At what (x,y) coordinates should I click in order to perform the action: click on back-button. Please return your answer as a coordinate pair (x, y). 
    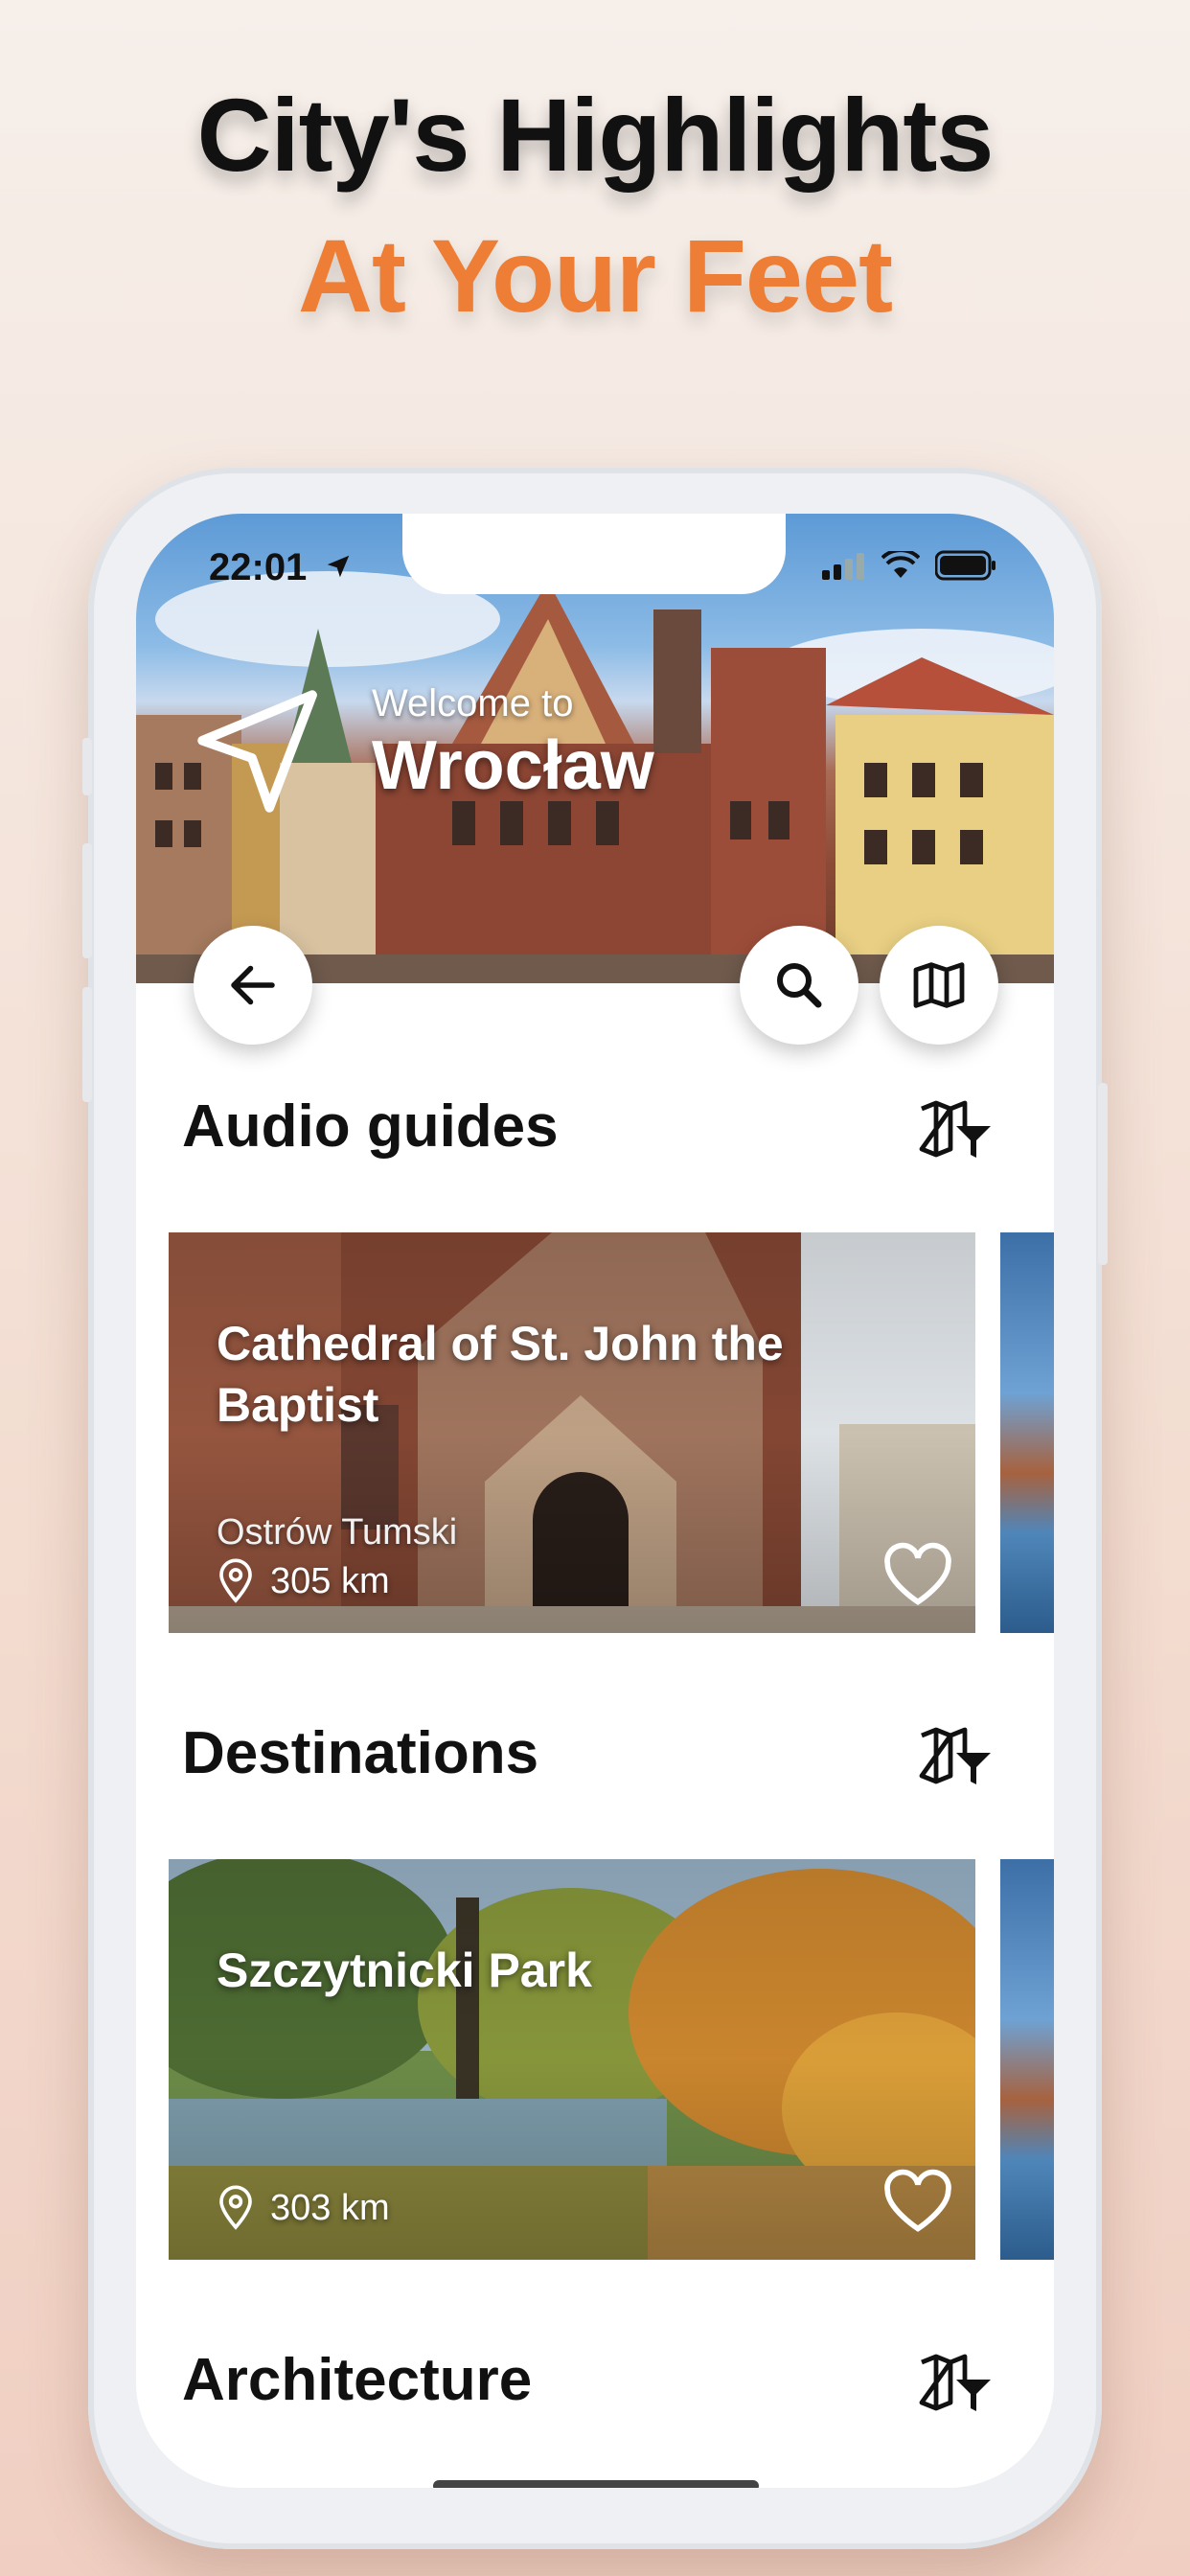
    Looking at the image, I should click on (253, 985).